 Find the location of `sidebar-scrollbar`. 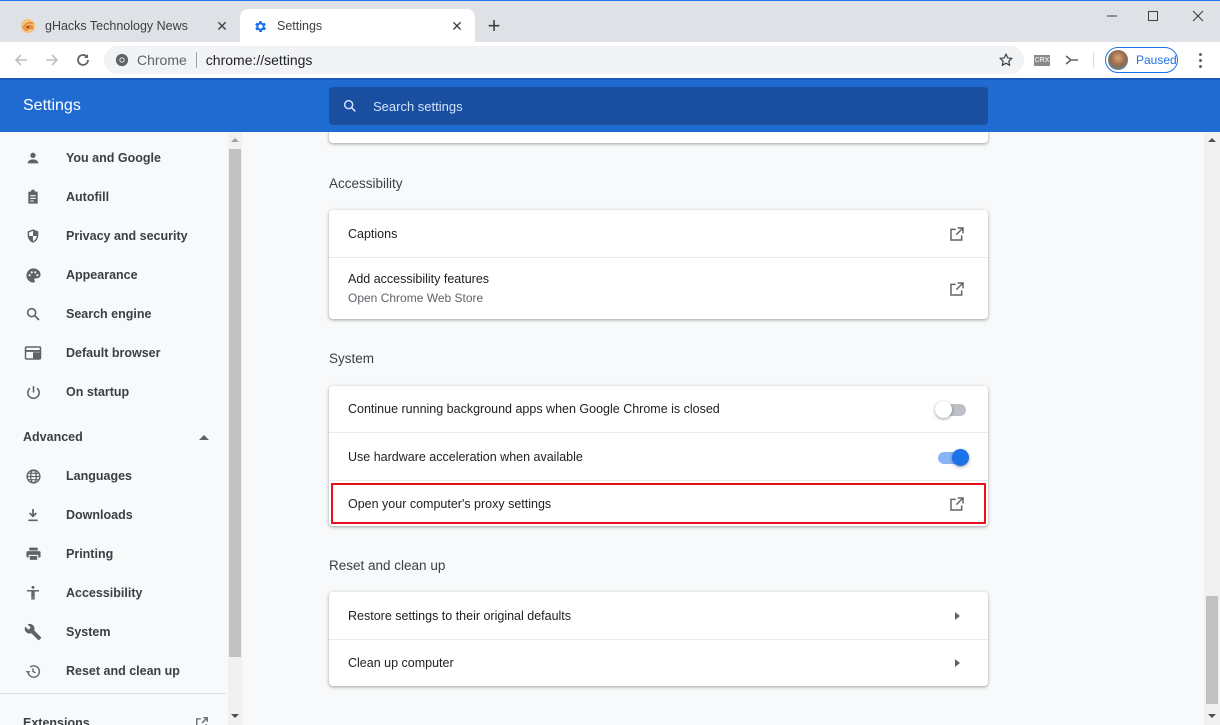

sidebar-scrollbar is located at coordinates (235, 428).